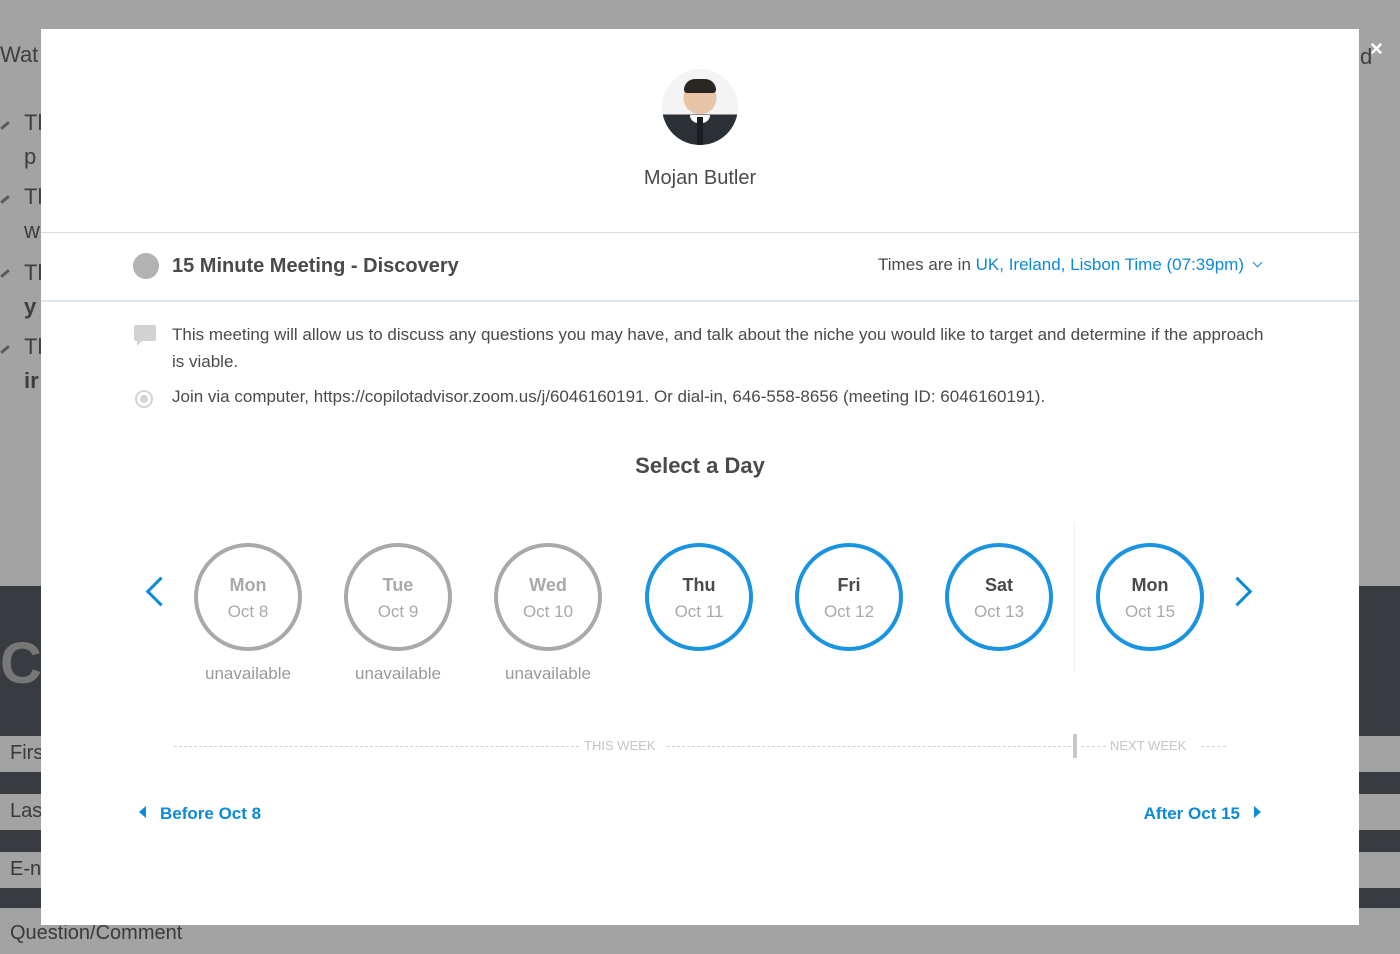 The image size is (1400, 954). Describe the element at coordinates (248, 597) in the screenshot. I see `day-button: Mon Oct 8` at that location.